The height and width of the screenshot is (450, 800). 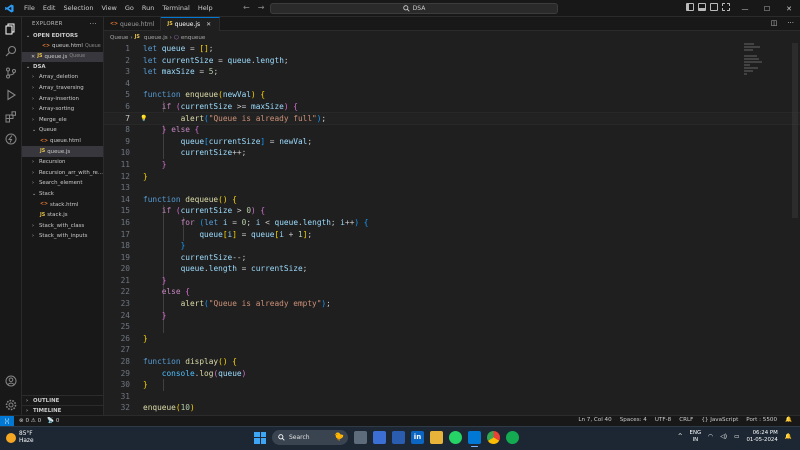 I want to click on weather-widget: 85°F Haze, so click(x=20, y=438).